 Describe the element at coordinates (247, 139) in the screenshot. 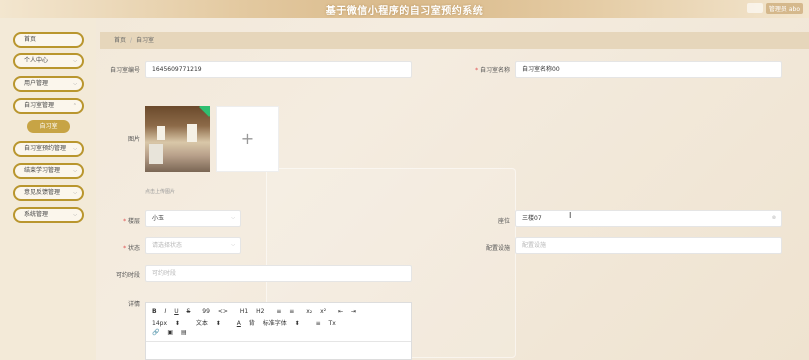

I see `upload-add-button: +` at that location.